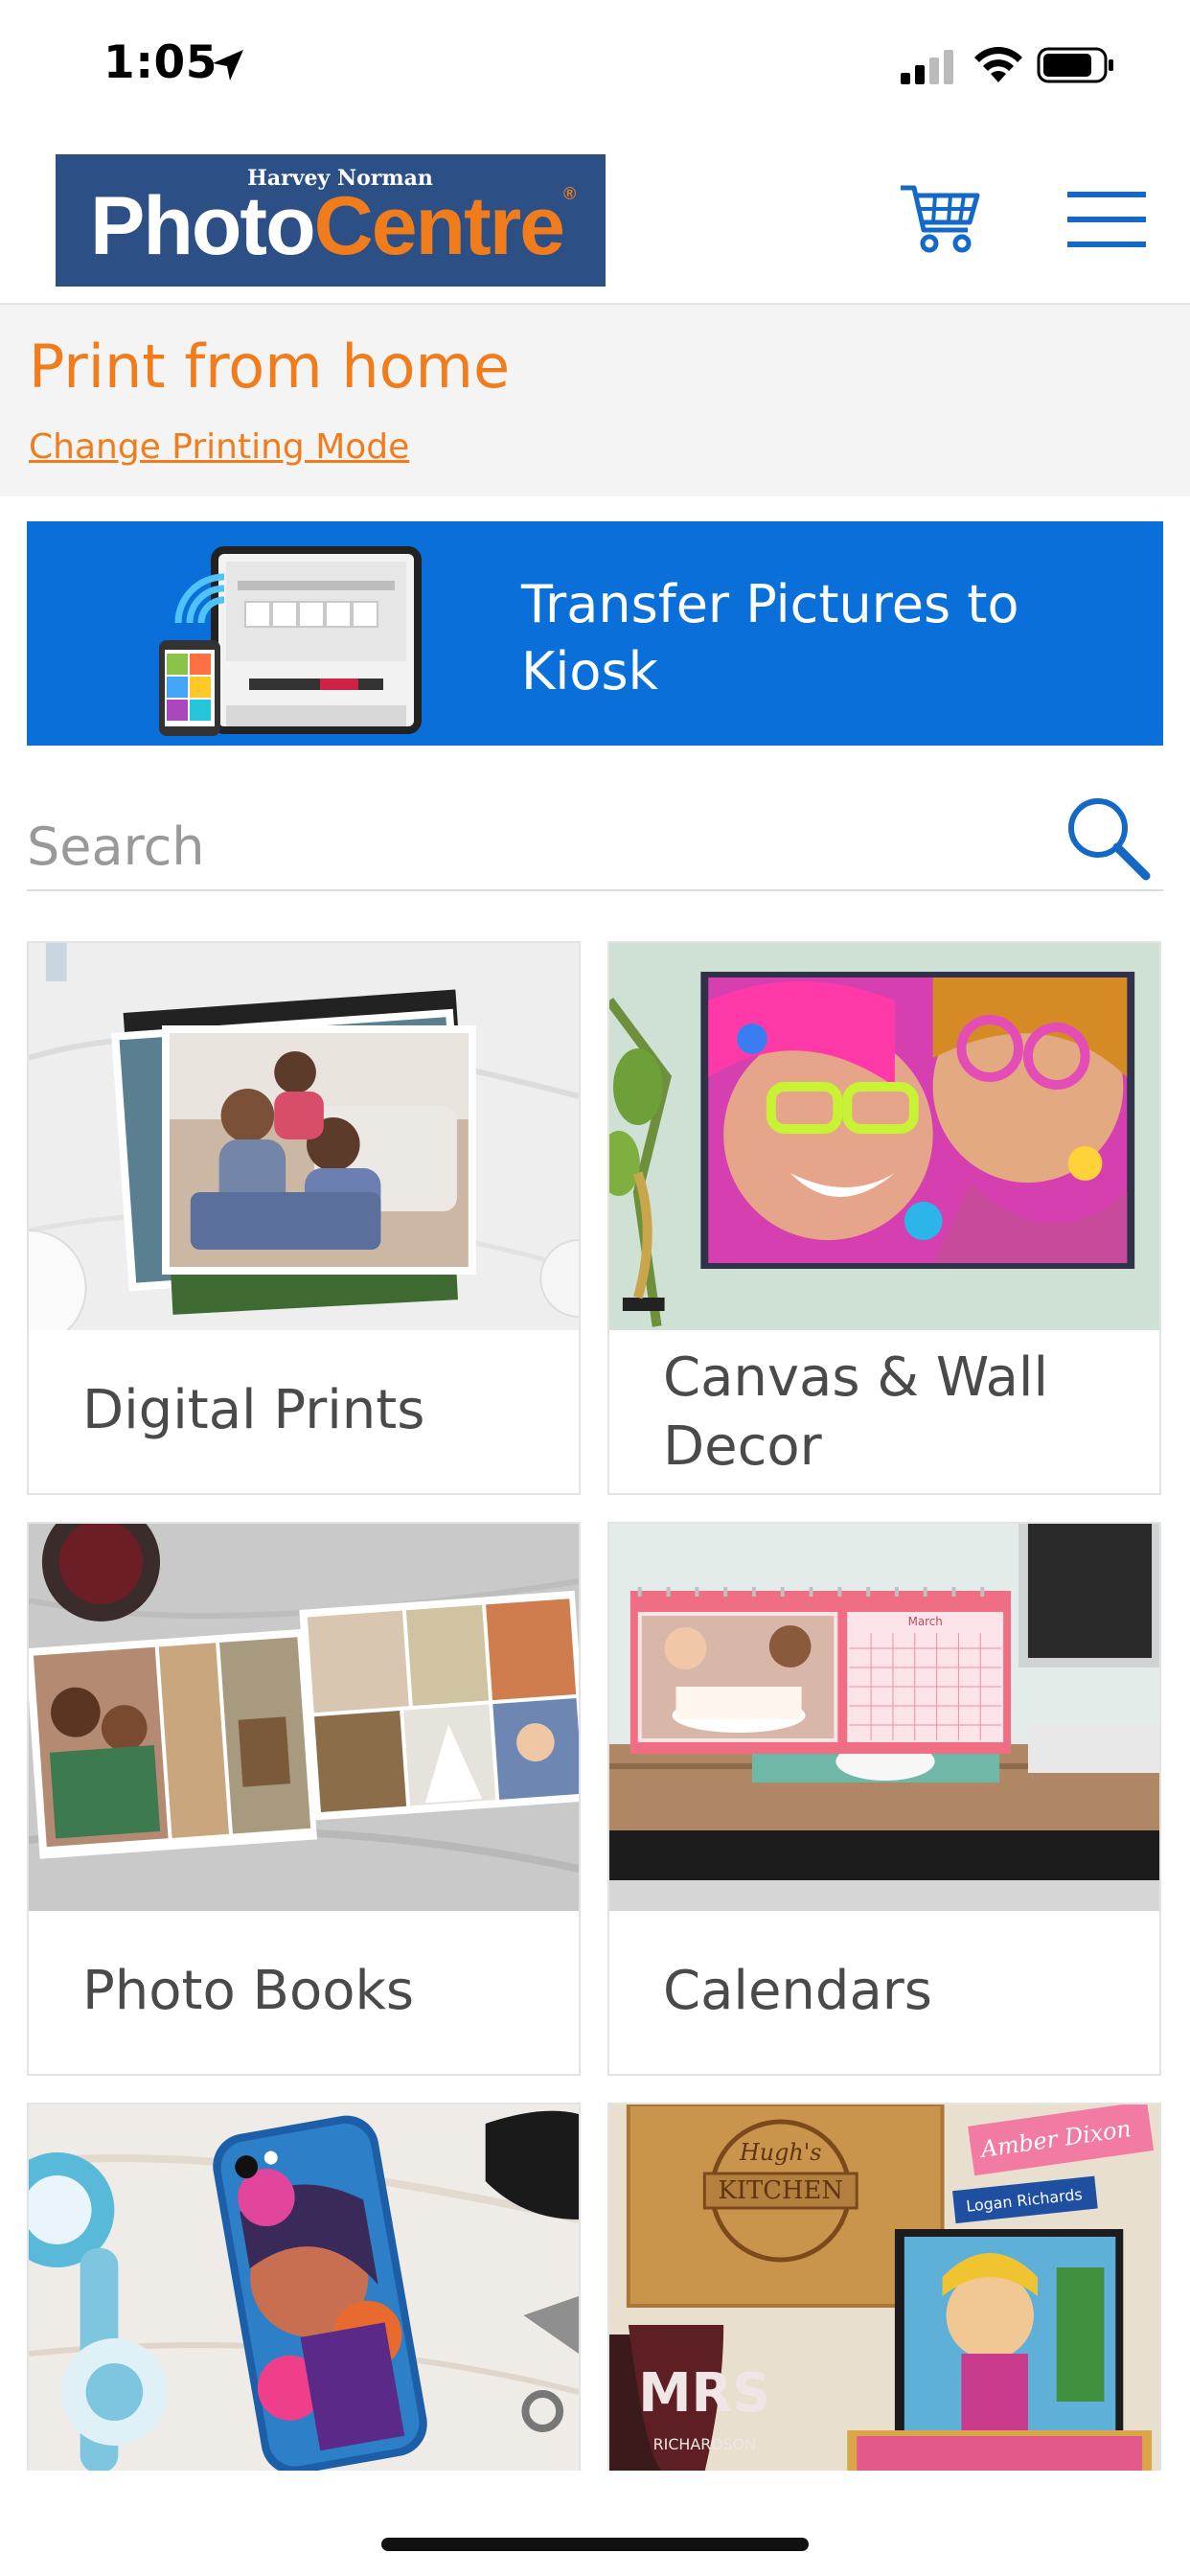 This screenshot has width=1190, height=2576. Describe the element at coordinates (534, 846) in the screenshot. I see `search-input` at that location.